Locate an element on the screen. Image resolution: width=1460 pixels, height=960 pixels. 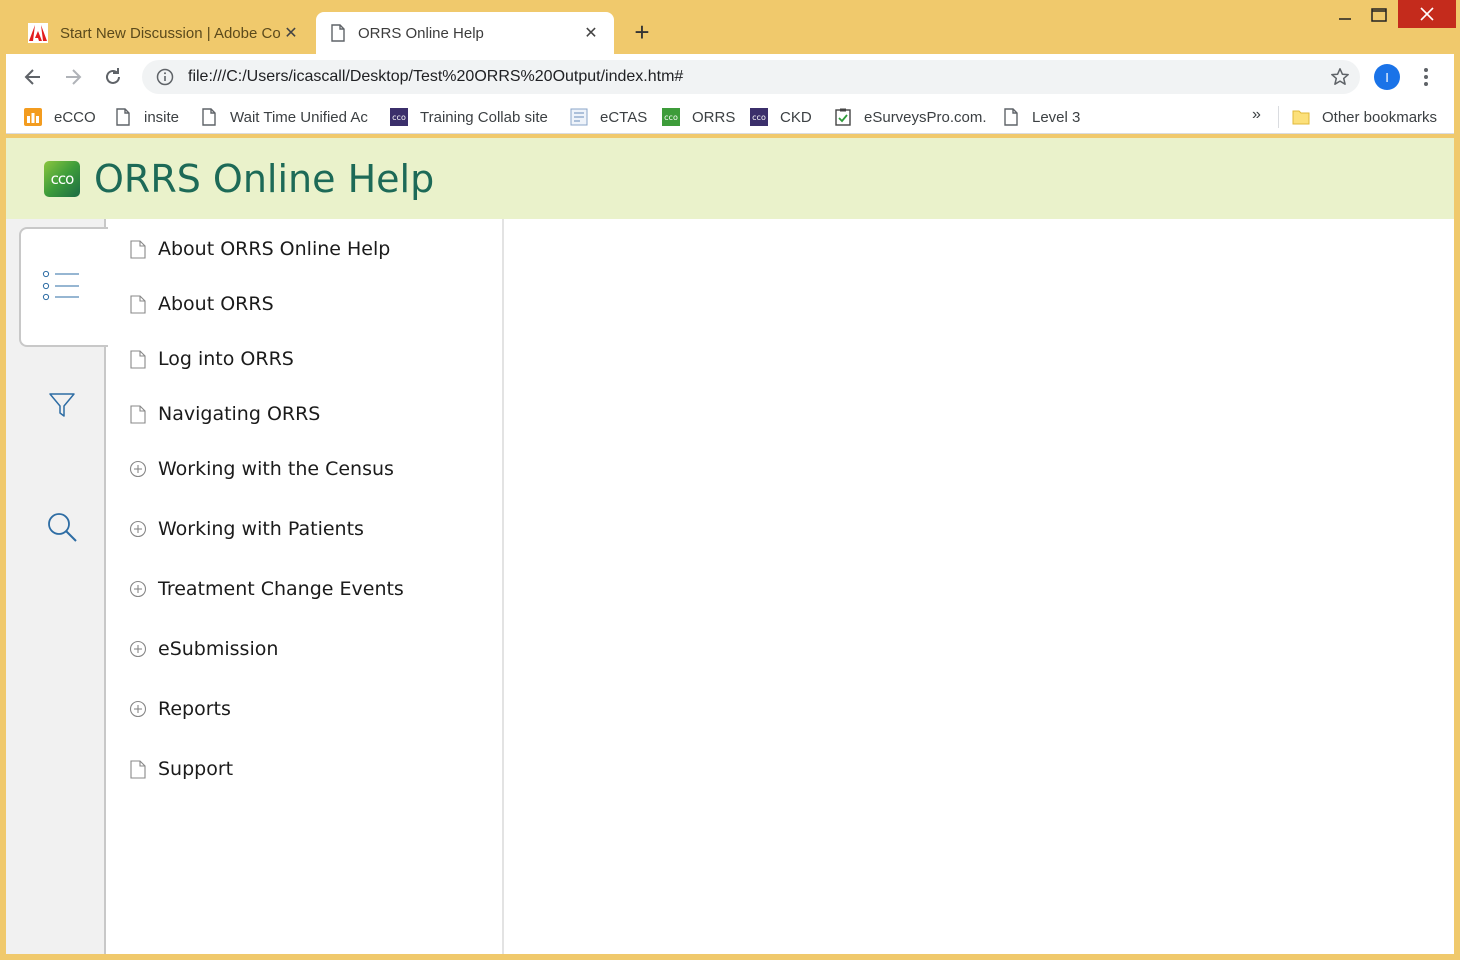
toc-item-about-orrs: About ORRS is located at coordinates (201, 304).